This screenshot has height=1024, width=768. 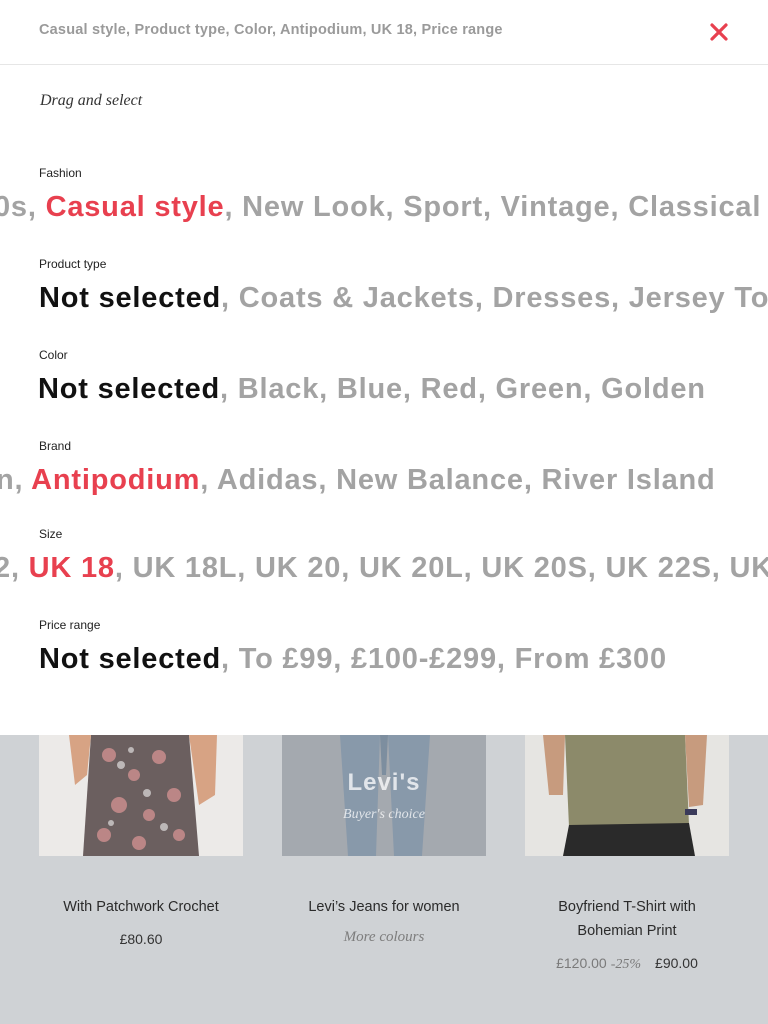 I want to click on filter-option: Adidas, so click(x=268, y=480).